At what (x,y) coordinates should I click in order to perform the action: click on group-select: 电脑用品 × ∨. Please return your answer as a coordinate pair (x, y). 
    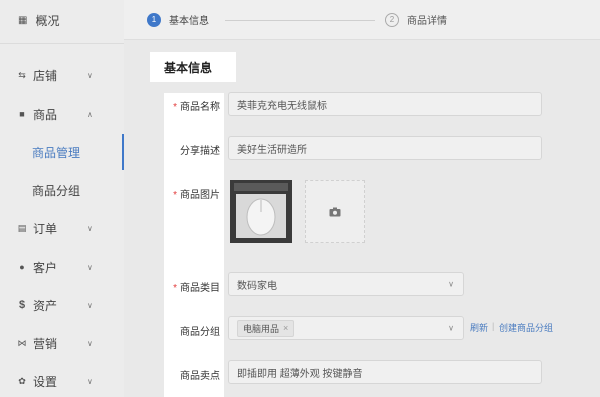
    Looking at the image, I should click on (346, 328).